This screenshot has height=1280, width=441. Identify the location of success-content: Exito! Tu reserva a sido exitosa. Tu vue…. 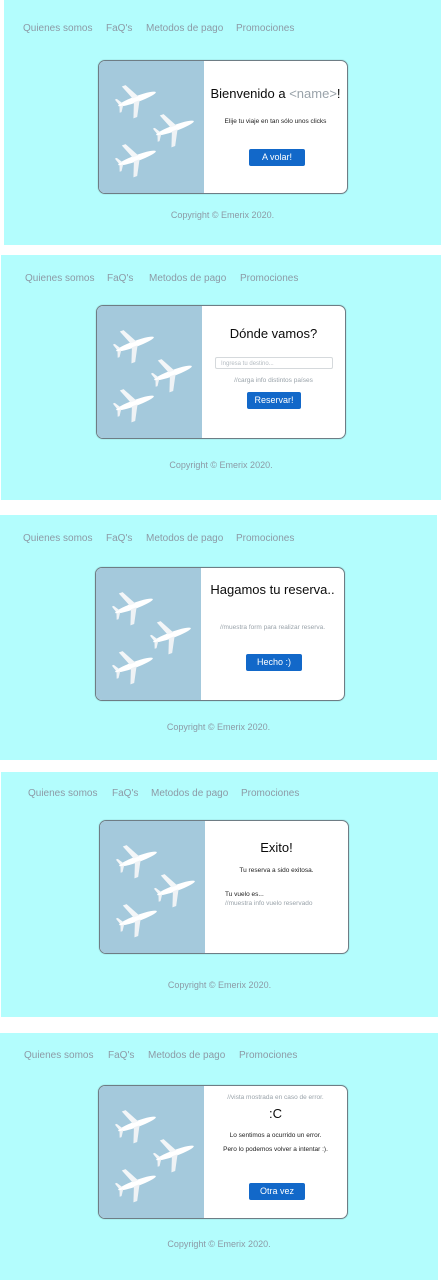
(276, 887).